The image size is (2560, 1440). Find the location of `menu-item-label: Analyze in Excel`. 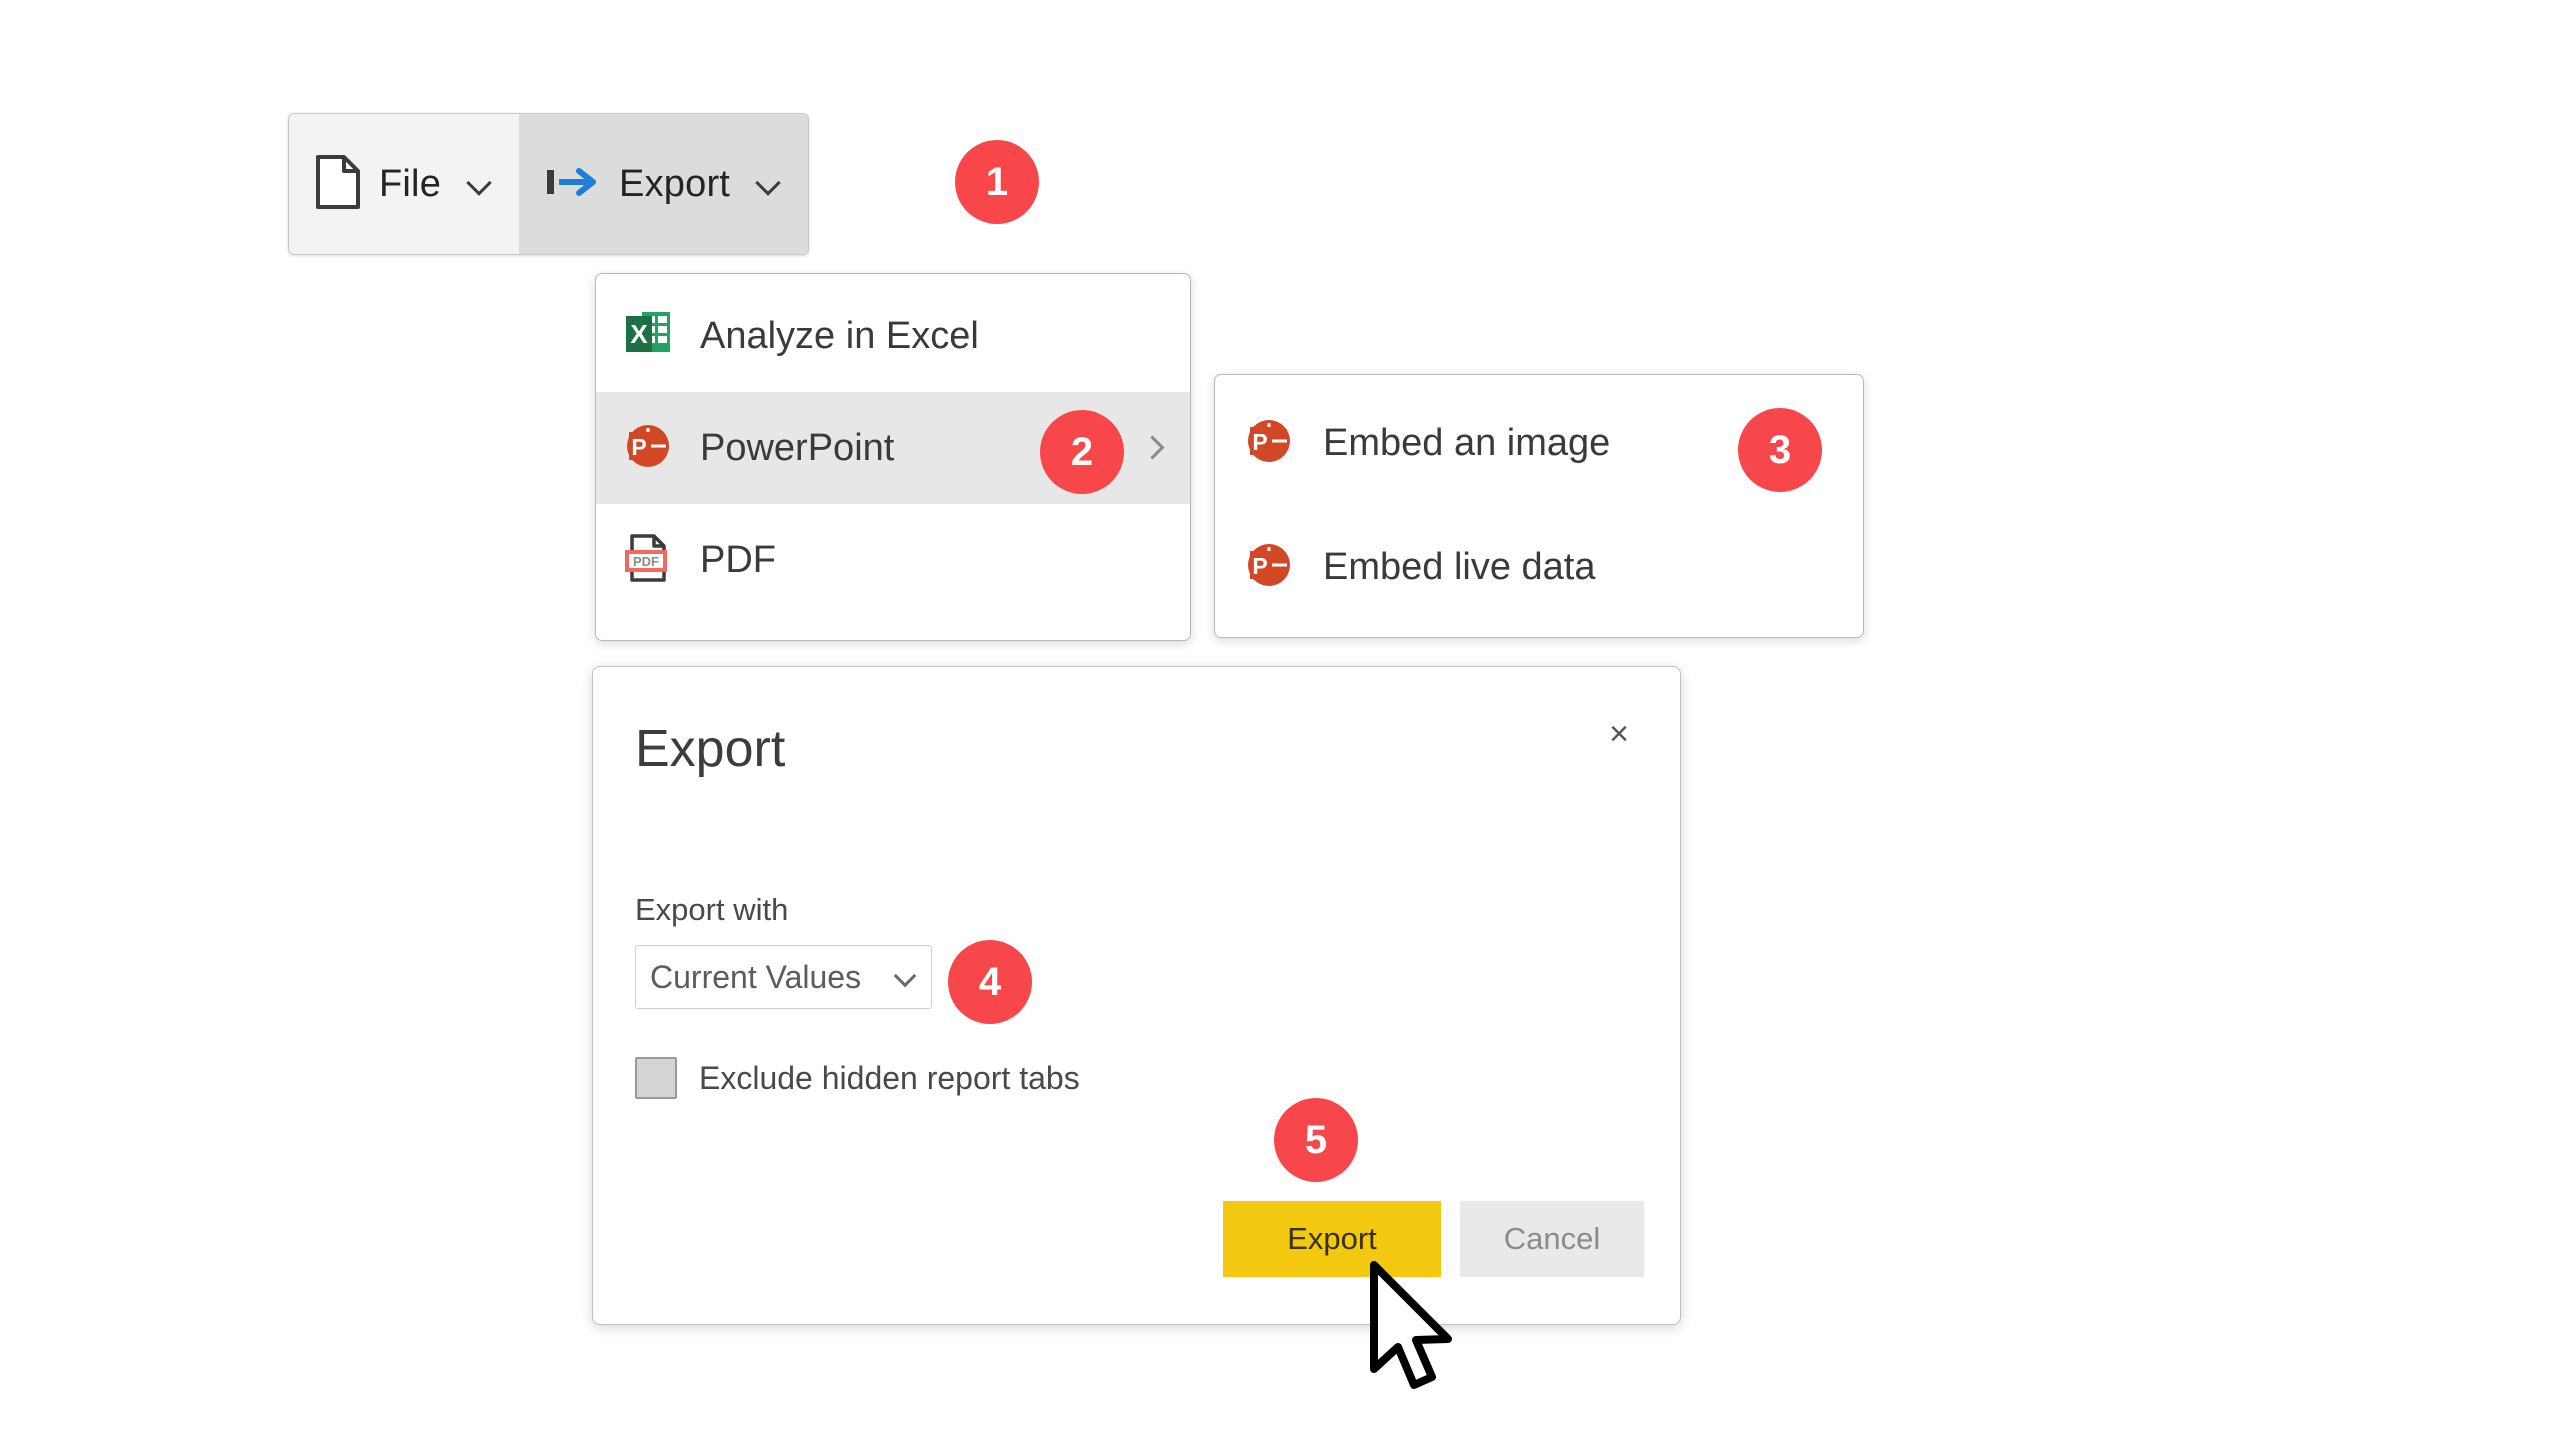

menu-item-label: Analyze in Excel is located at coordinates (839, 335).